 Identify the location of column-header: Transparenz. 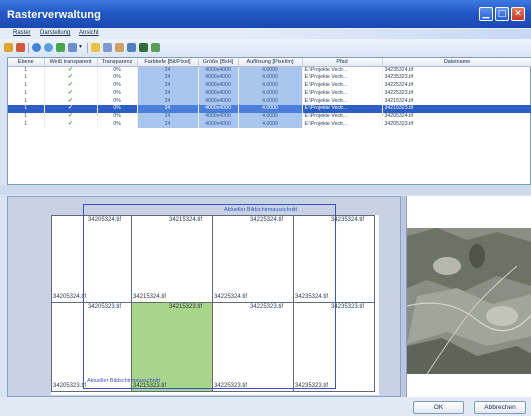
(117, 62).